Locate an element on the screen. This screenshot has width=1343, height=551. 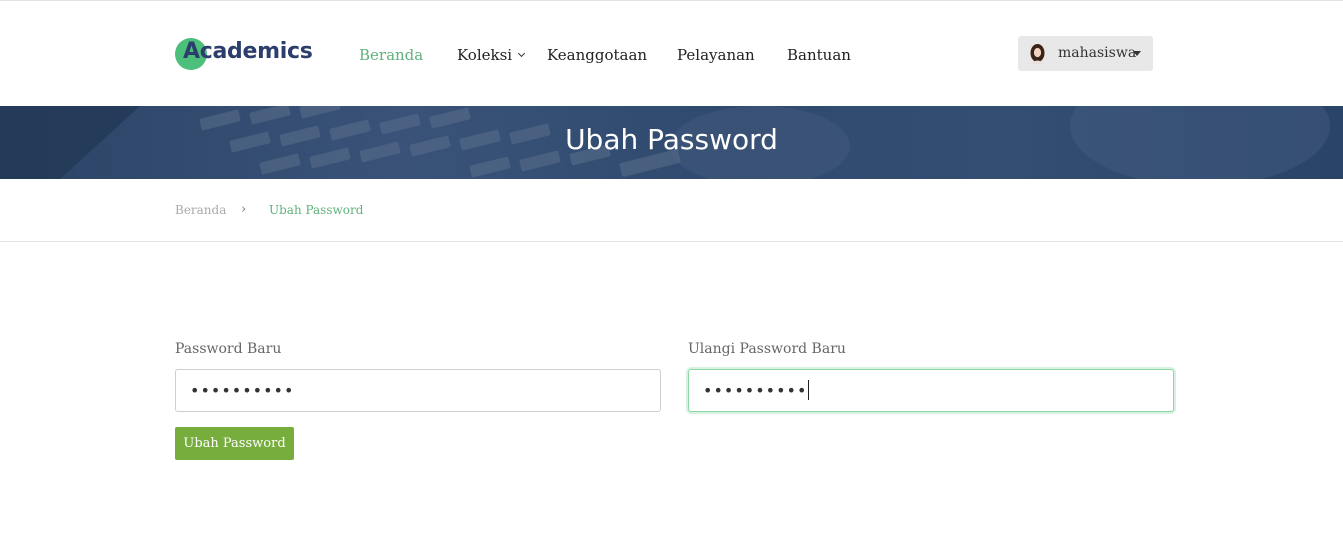
nav-item-pelayanan: Pelayanan is located at coordinates (716, 55).